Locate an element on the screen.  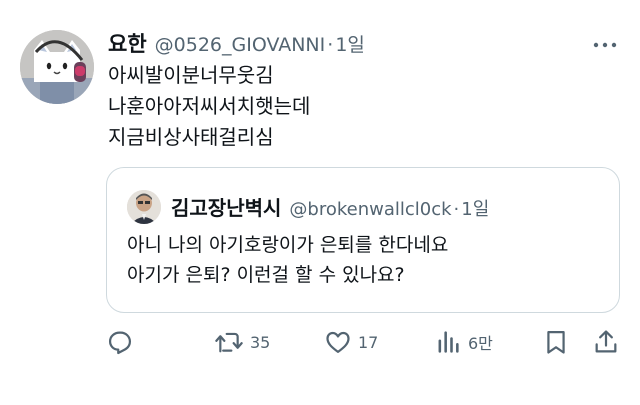
views-count: 6만 is located at coordinates (480, 343).